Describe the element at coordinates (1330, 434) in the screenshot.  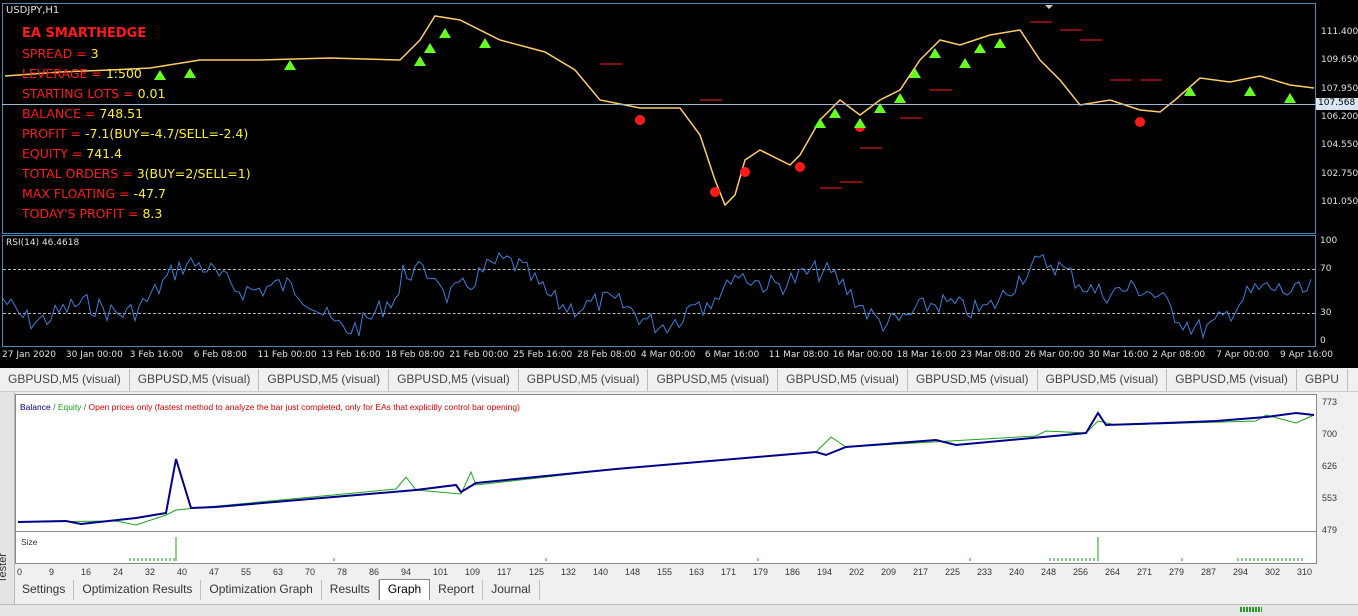
I see `graph-y-label: 700` at that location.